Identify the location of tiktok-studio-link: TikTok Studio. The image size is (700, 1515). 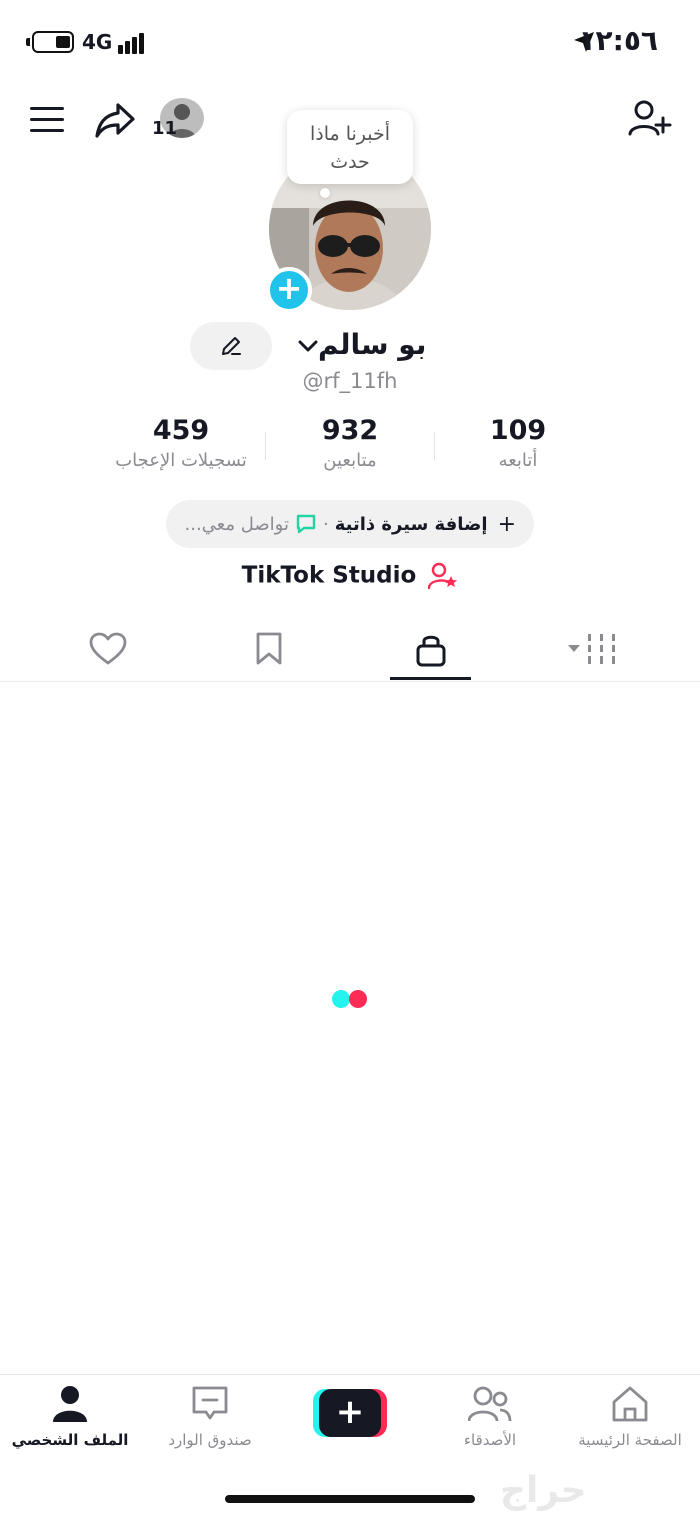
(350, 576).